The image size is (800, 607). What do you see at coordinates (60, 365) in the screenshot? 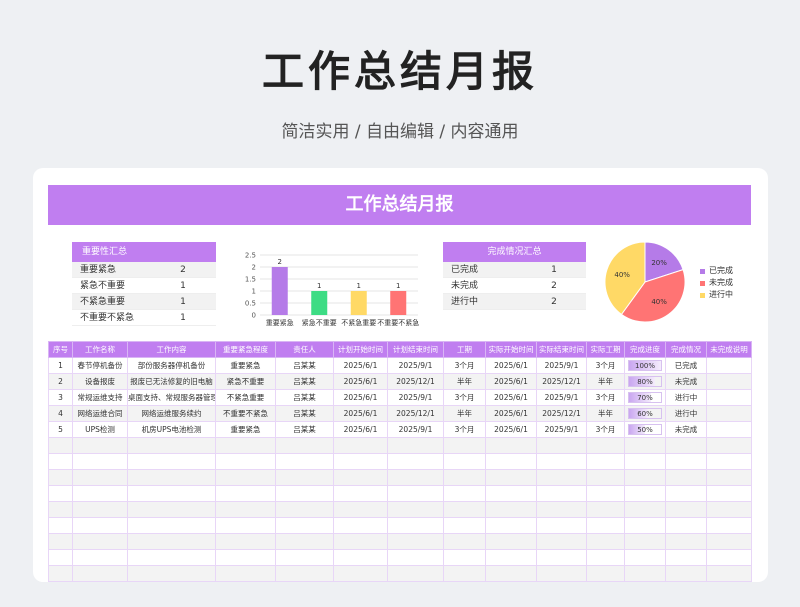
I see `table-cell: 1` at bounding box center [60, 365].